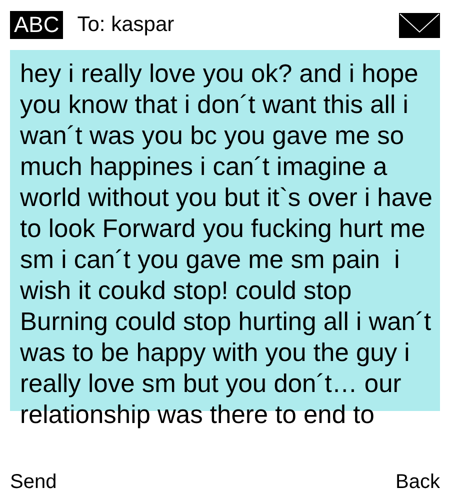  What do you see at coordinates (419, 25) in the screenshot?
I see `envelope-icon` at bounding box center [419, 25].